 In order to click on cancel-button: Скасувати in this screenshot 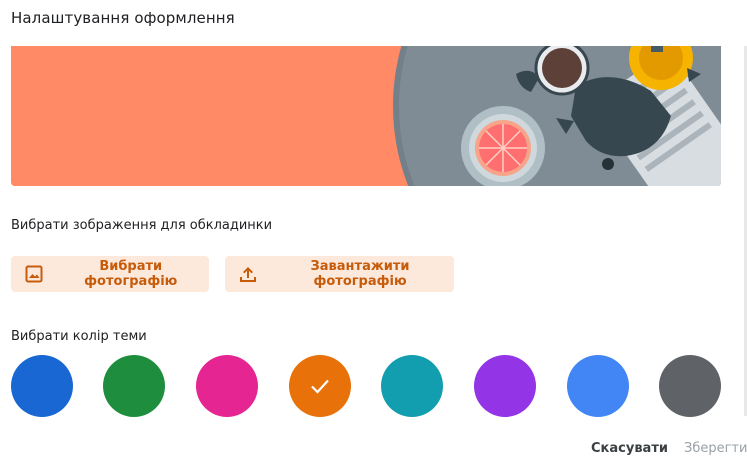, I will do `click(629, 448)`.